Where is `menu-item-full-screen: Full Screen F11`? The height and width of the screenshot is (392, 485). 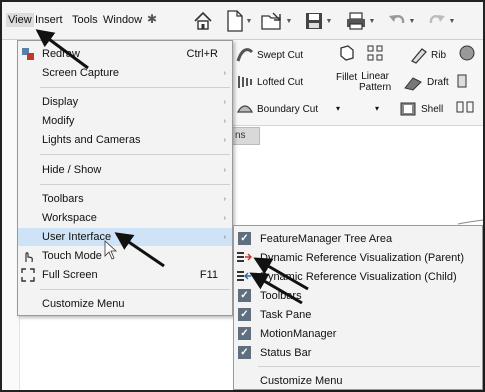 menu-item-full-screen: Full Screen F11 is located at coordinates (125, 275).